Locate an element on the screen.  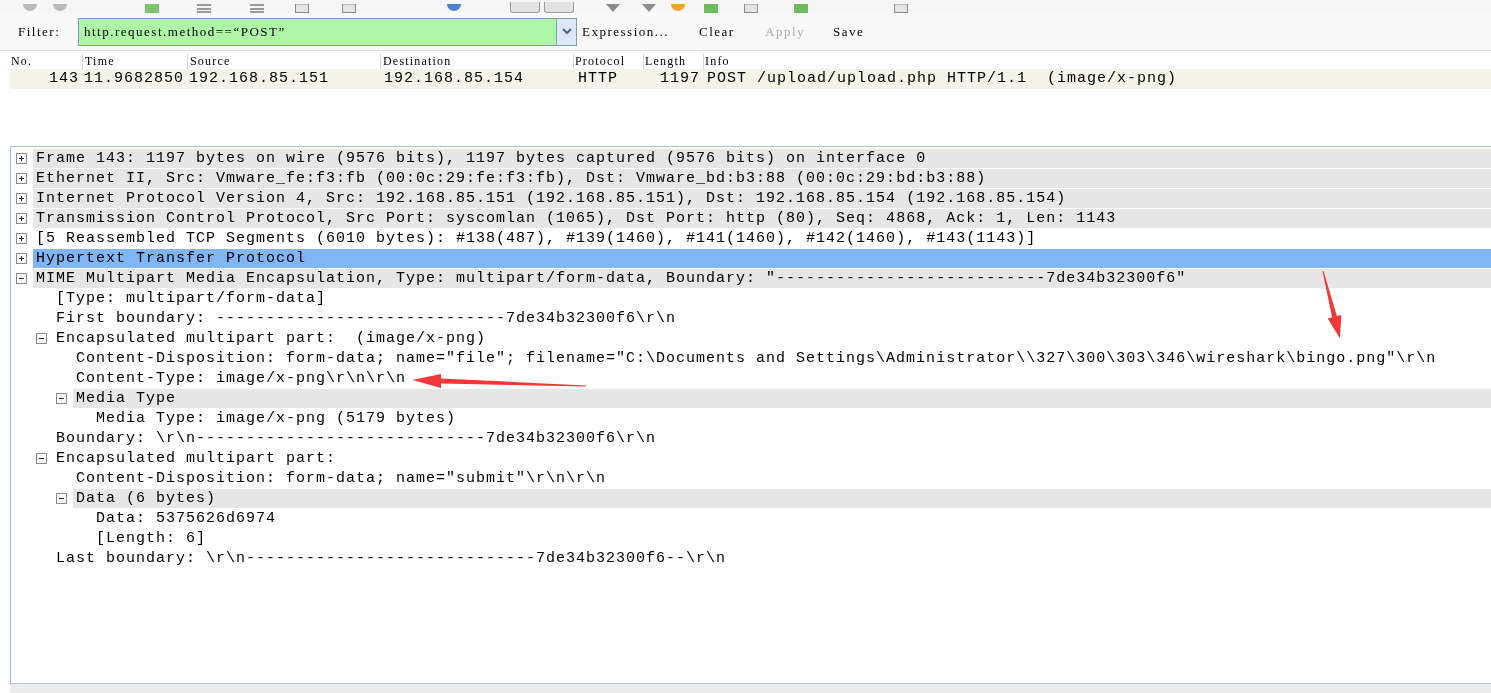
tree-item: Frame 143: 1197 bytes on wire (9576 bits), 1197 bytes captured (9576 bits) on interface 0 is located at coordinates (762, 158).